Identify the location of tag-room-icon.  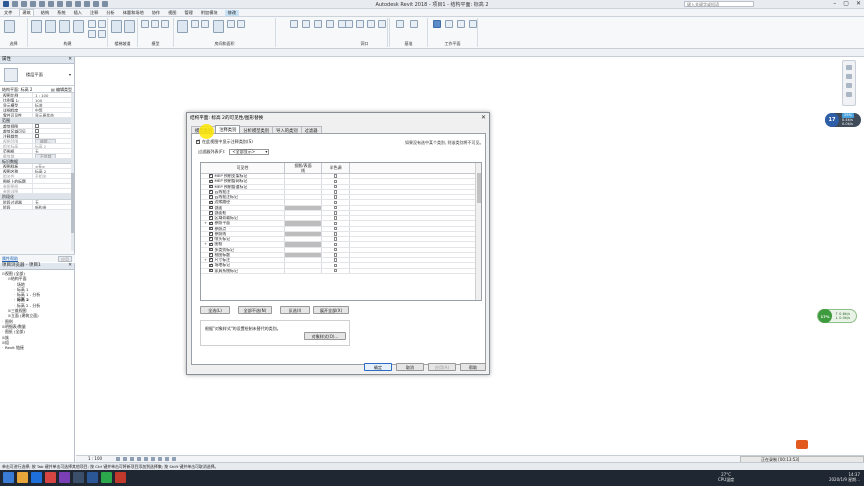
(205, 24).